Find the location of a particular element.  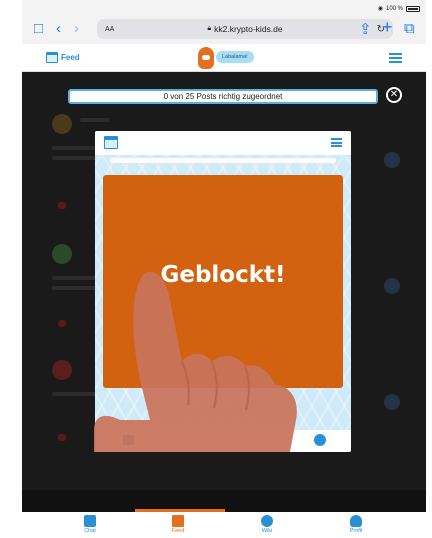

mascot-avatar is located at coordinates (206, 58).